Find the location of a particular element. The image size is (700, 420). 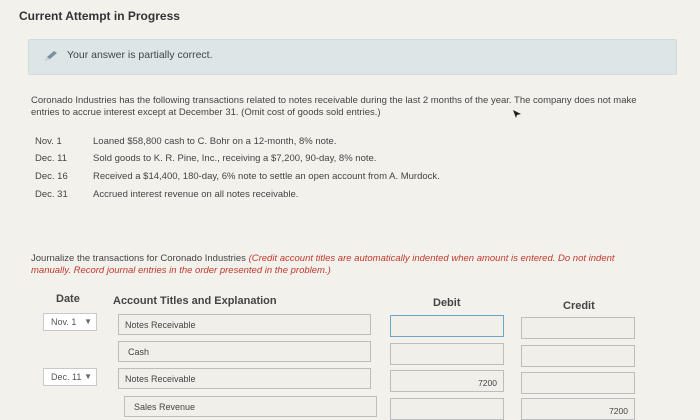

date-select: Dec. 11 ▼ is located at coordinates (70, 377).